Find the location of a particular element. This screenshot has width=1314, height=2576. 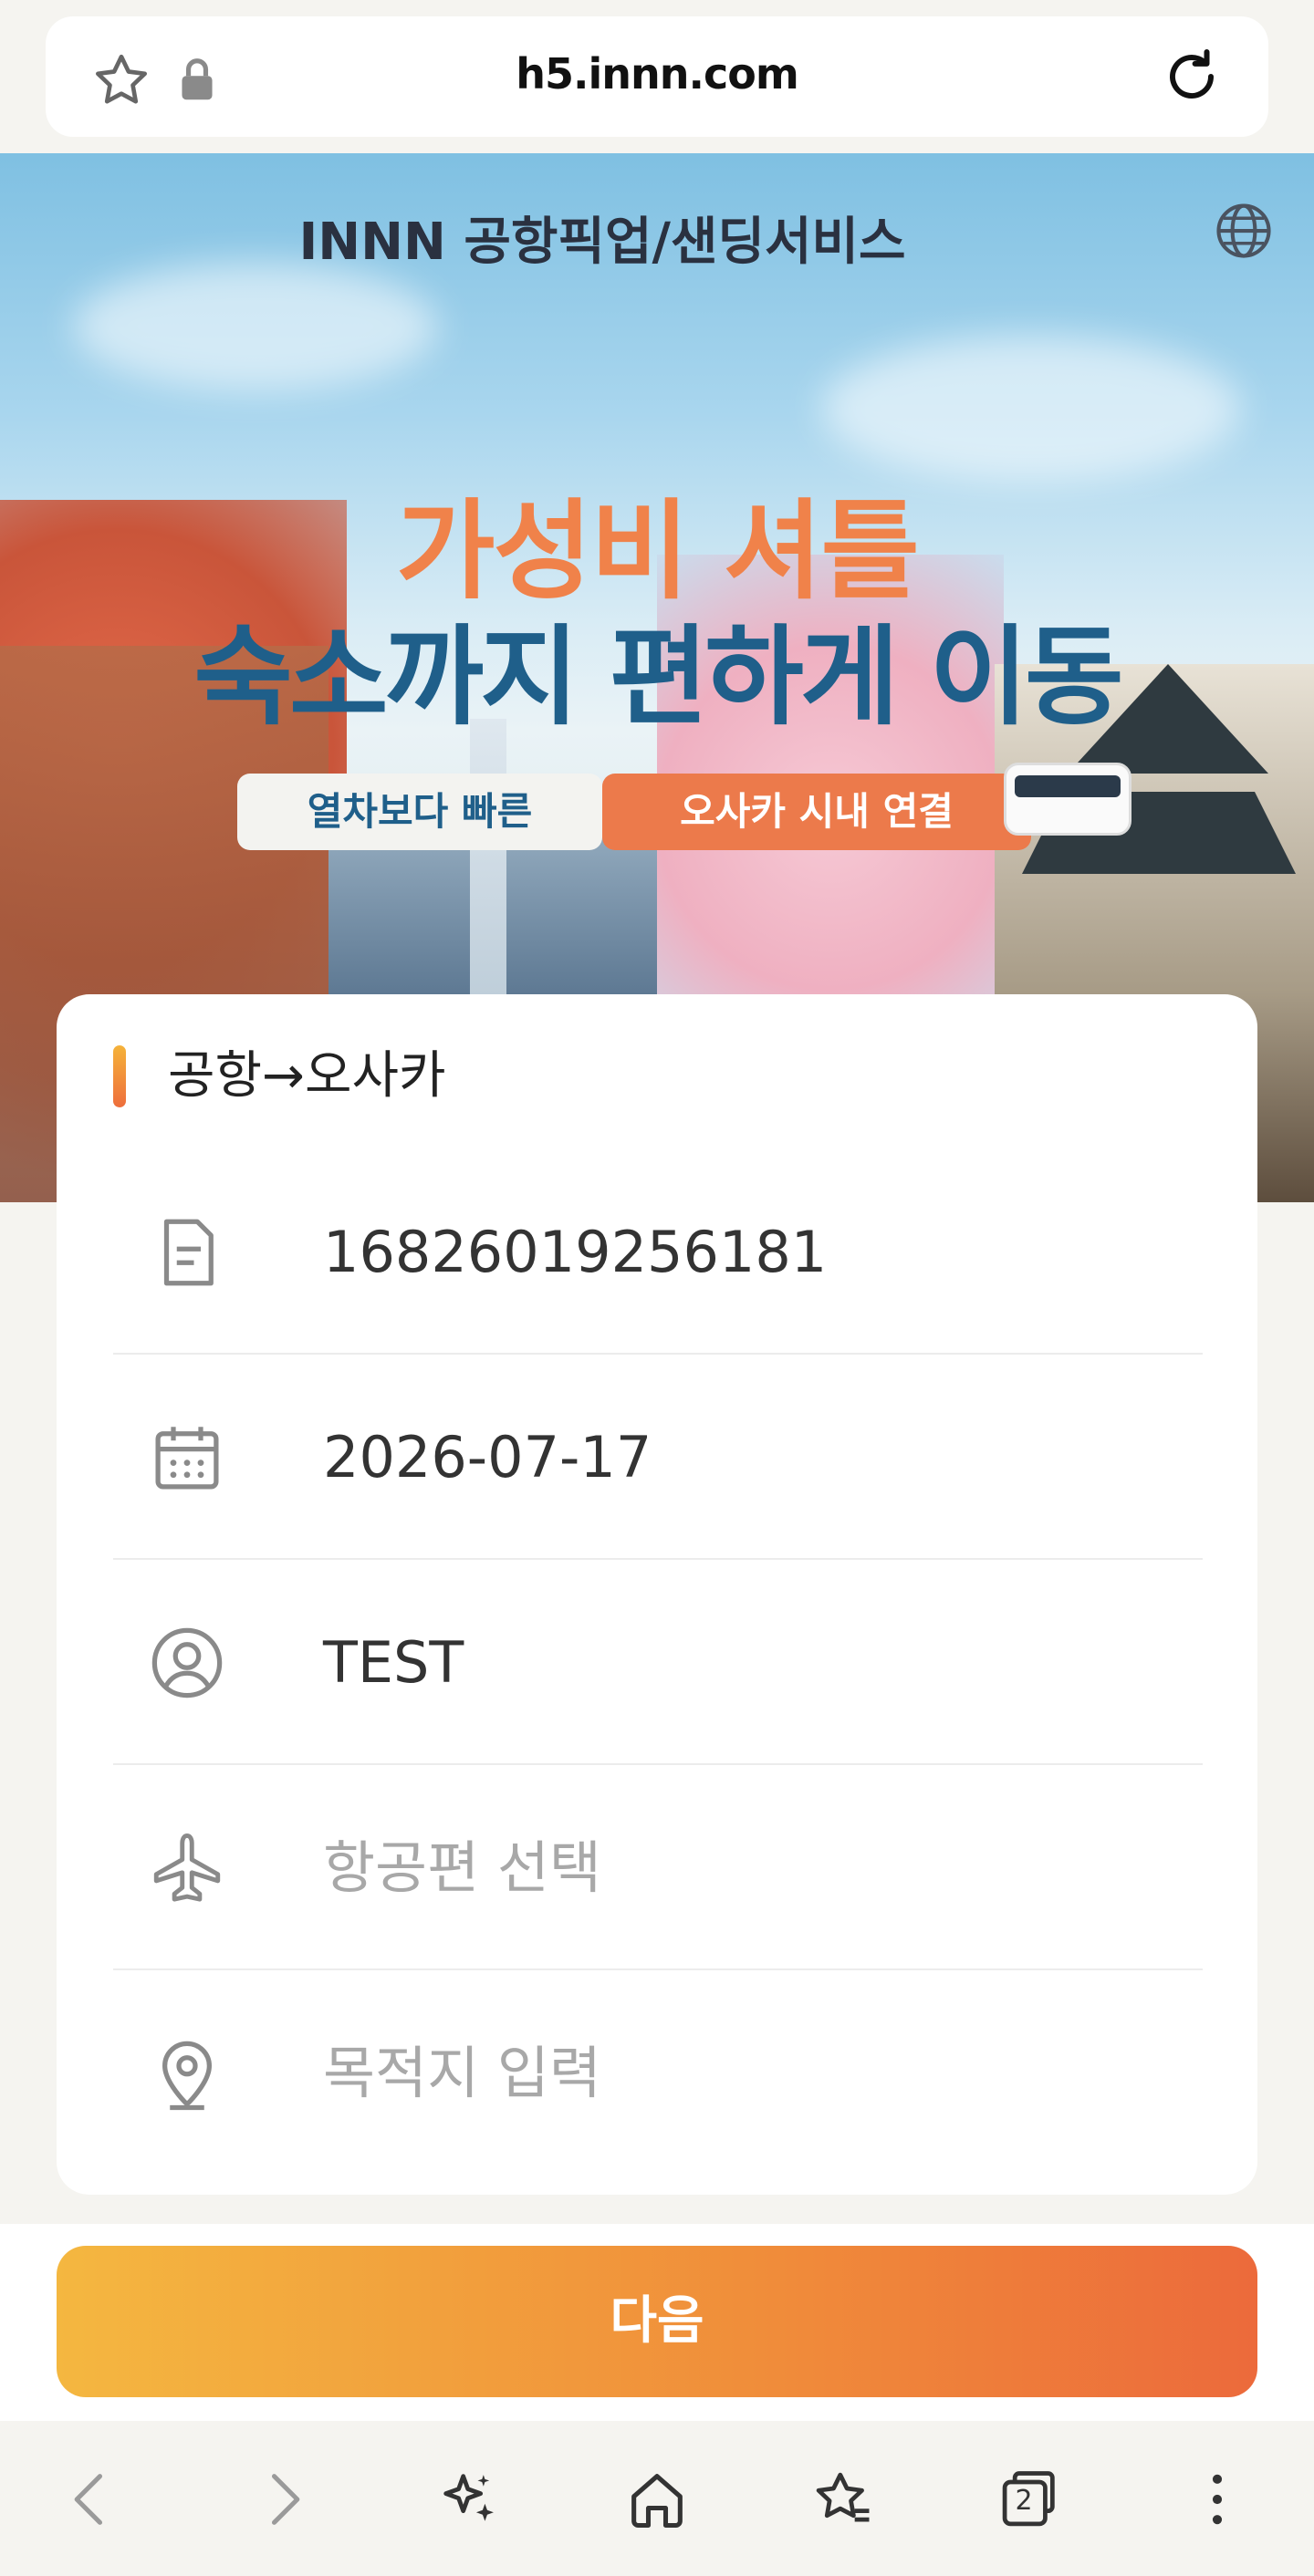

destination-placeholder: 목적지 입력 is located at coordinates (462, 2073).